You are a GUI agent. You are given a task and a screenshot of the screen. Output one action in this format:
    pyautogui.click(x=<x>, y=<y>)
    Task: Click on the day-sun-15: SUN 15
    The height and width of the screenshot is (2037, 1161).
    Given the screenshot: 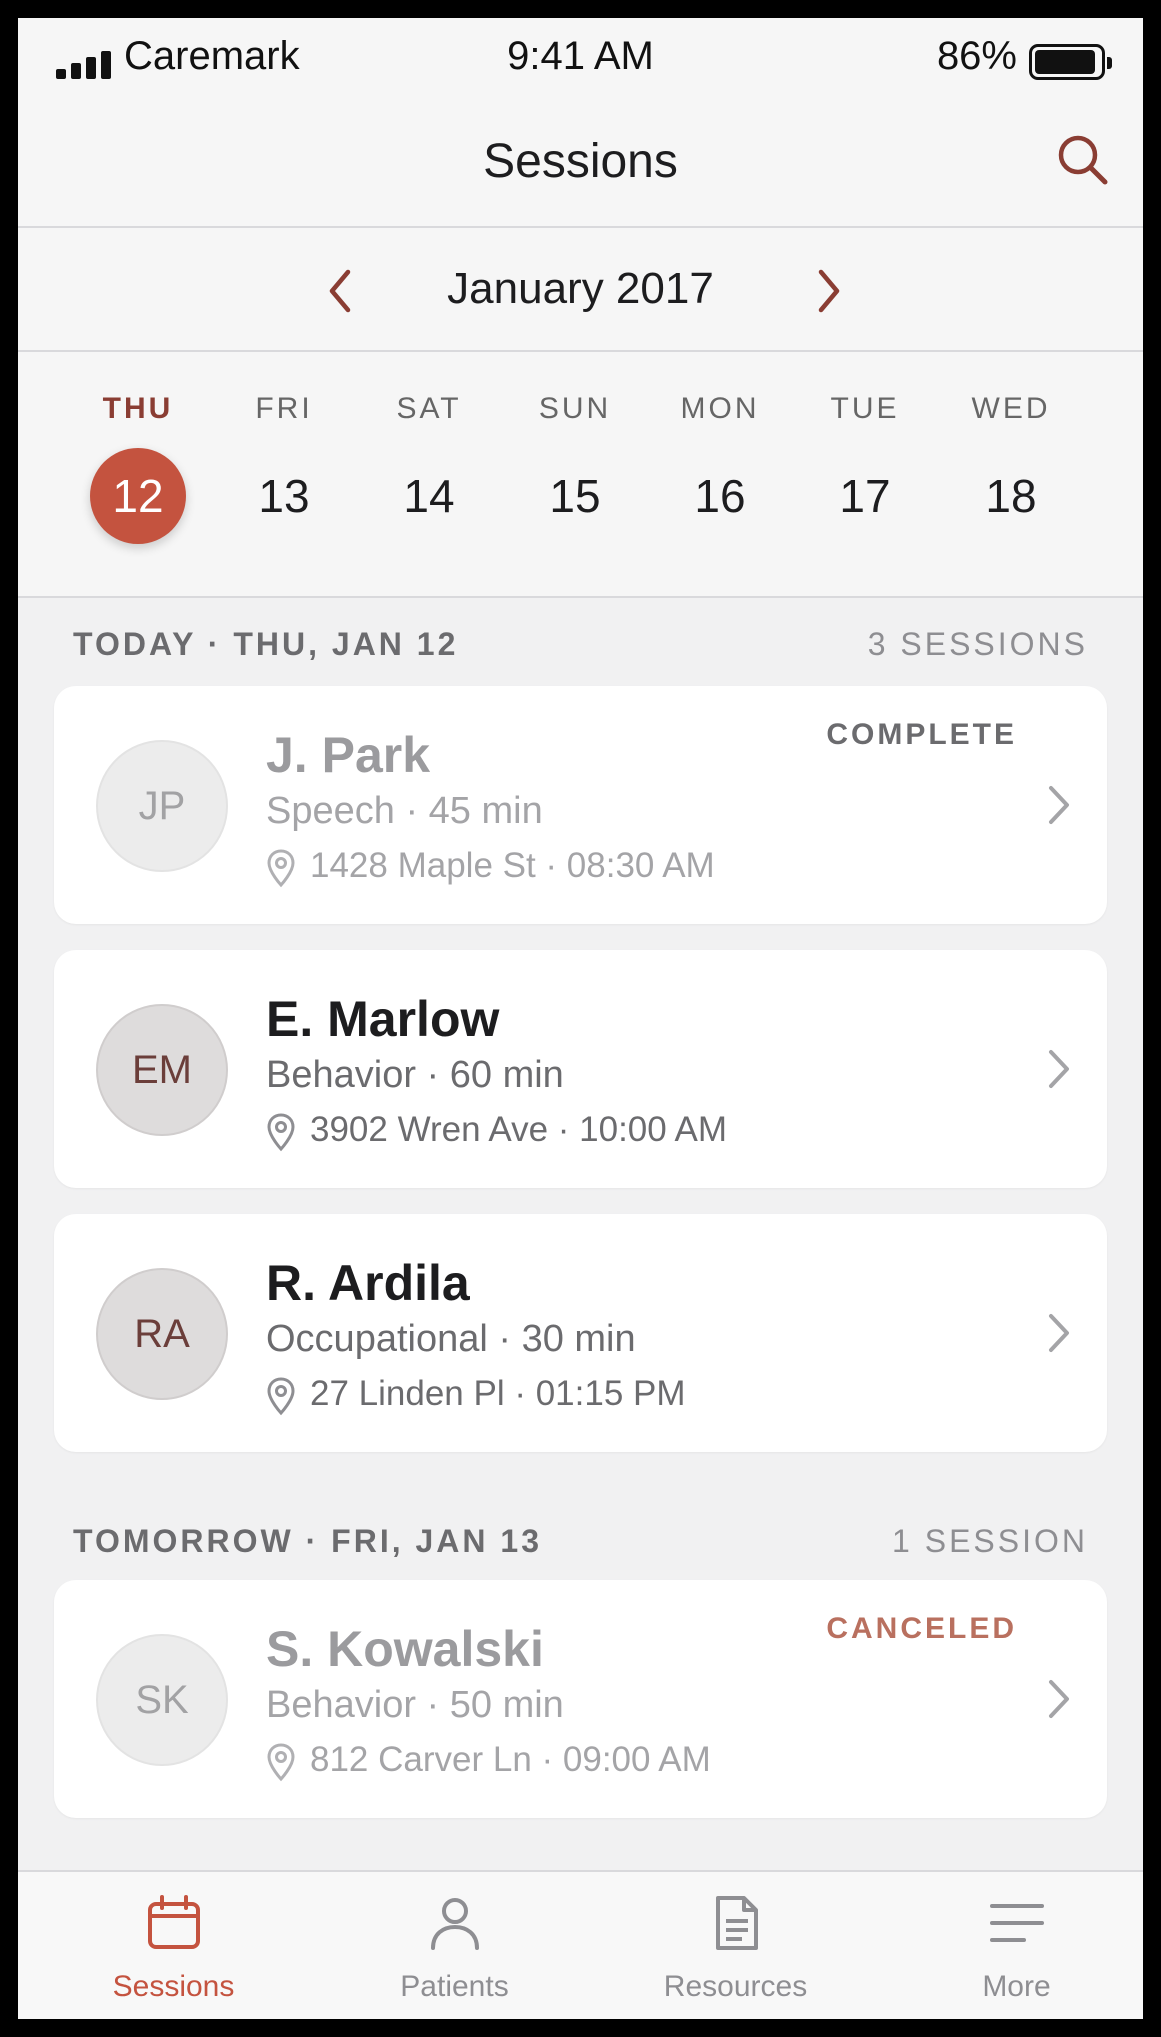 What is the action you would take?
    pyautogui.click(x=575, y=475)
    